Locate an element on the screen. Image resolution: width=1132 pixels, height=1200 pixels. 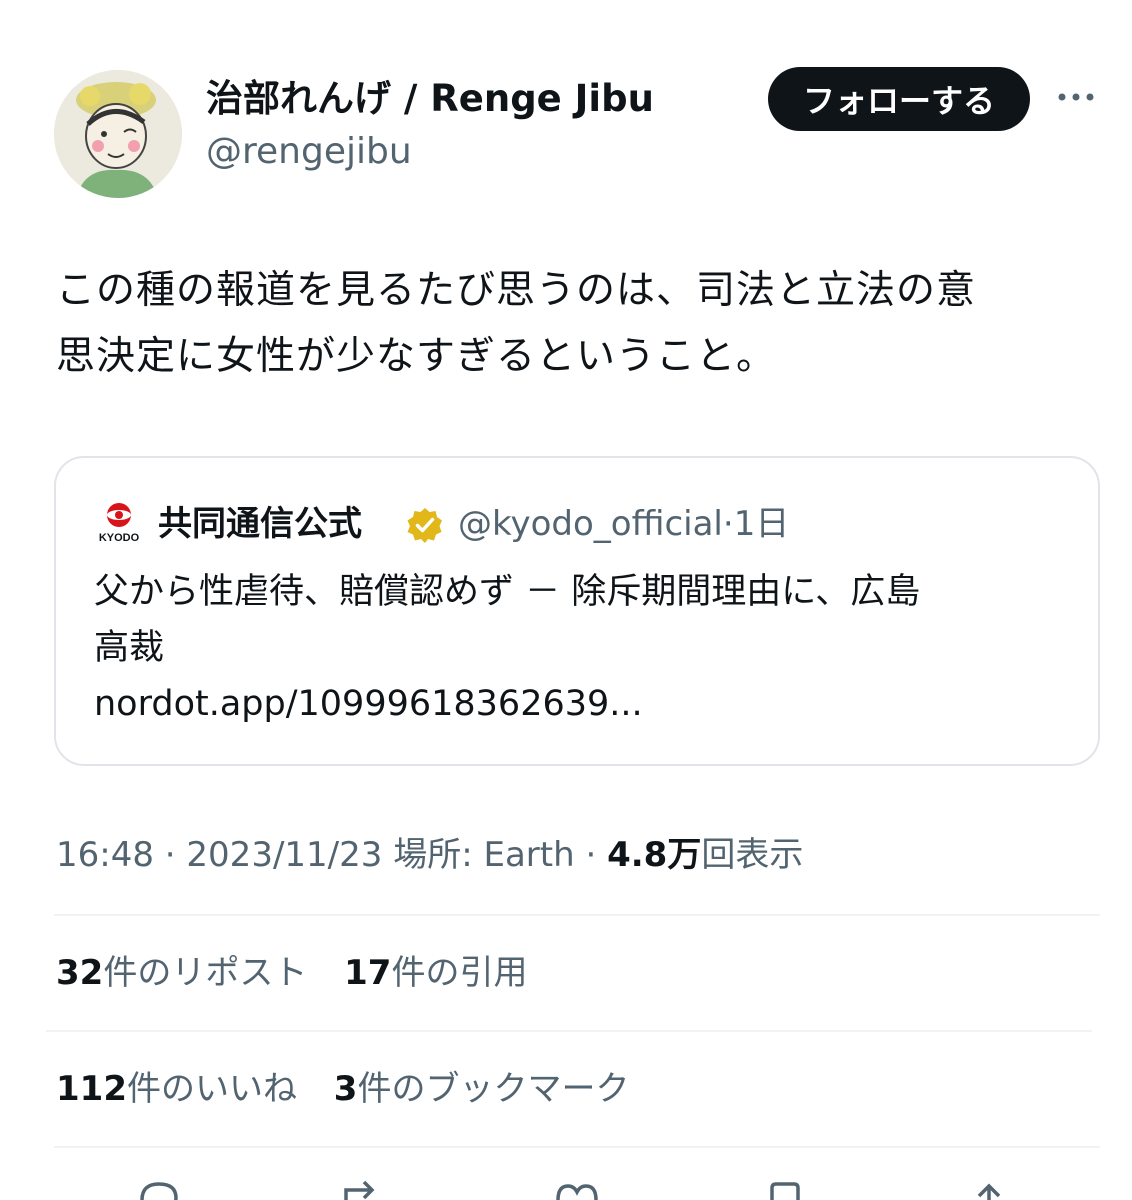
bookmark-icon is located at coordinates (785, 1188).